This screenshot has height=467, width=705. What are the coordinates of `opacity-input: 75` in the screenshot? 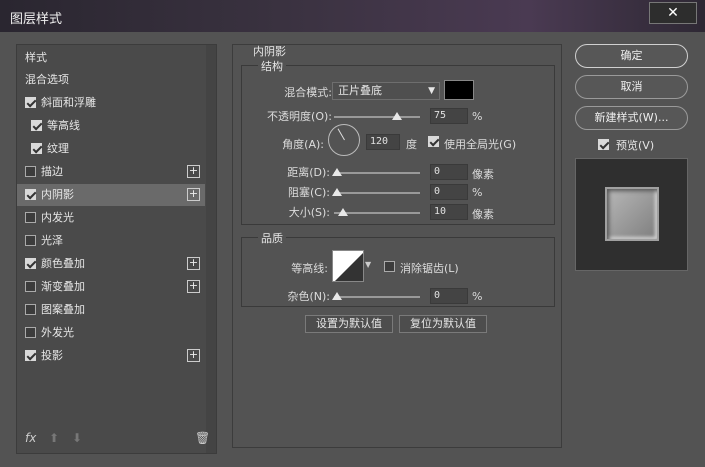 It's located at (449, 116).